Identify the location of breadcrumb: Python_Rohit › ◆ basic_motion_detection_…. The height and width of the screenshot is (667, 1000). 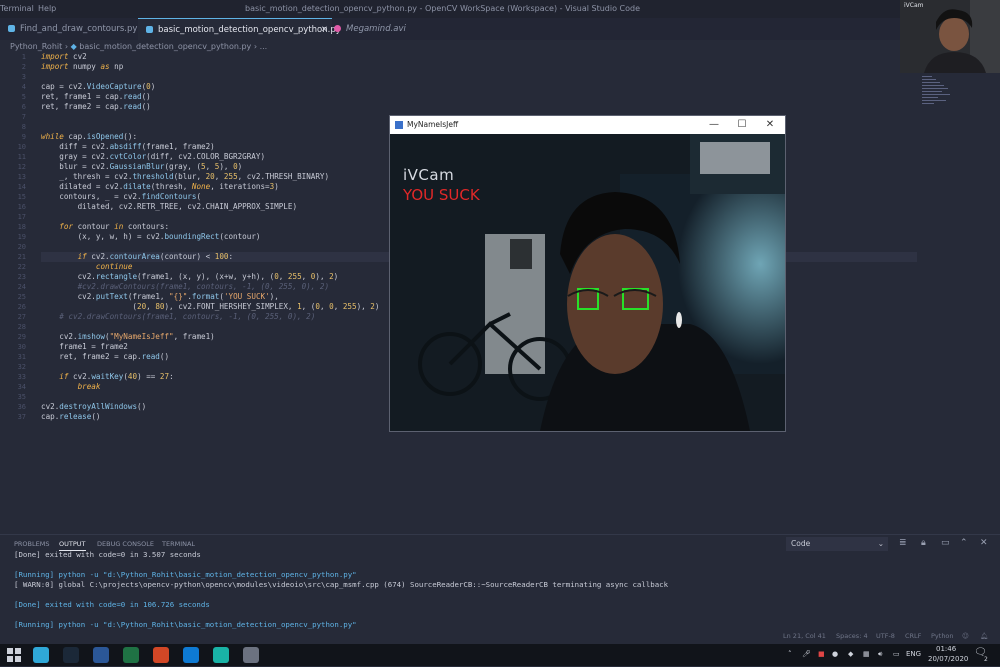
(138, 46).